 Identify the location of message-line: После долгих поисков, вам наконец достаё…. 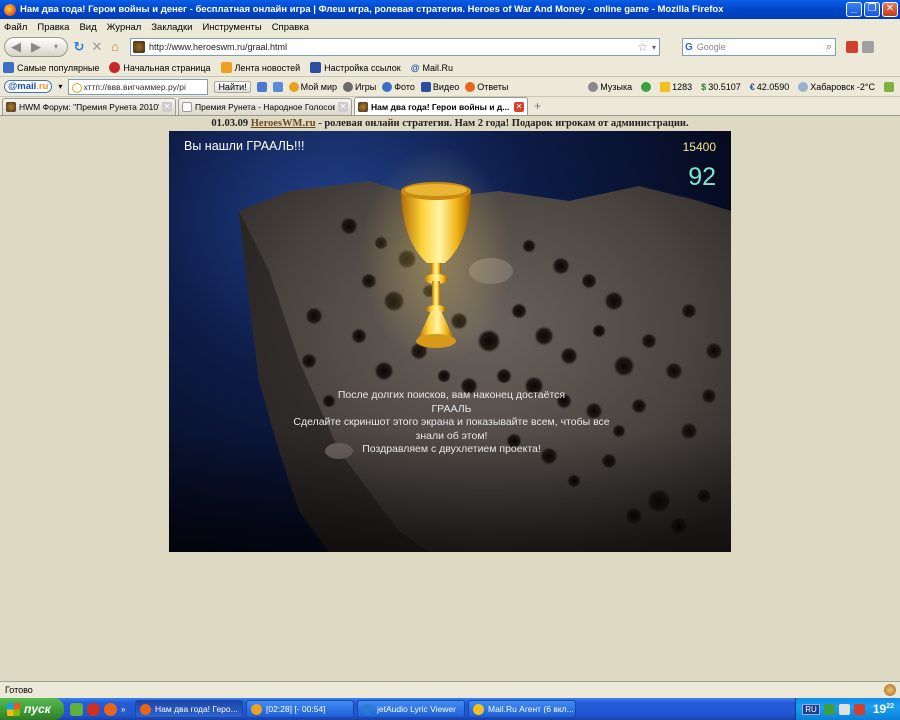
(451, 395).